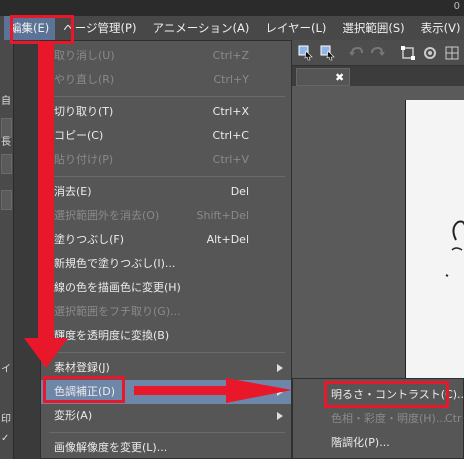 This screenshot has width=464, height=459. I want to click on arrow-right-annotation, so click(213, 390).